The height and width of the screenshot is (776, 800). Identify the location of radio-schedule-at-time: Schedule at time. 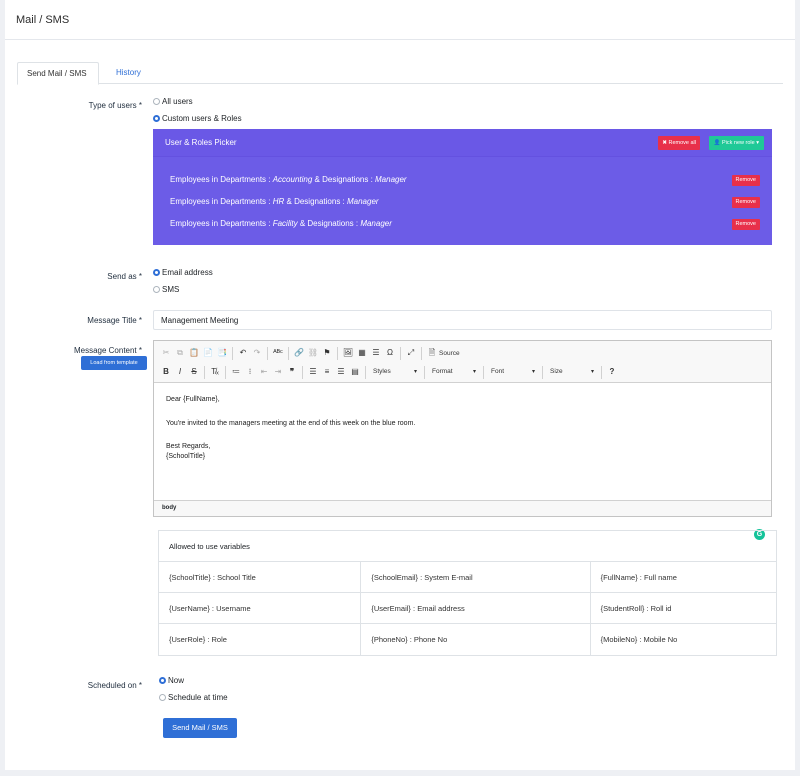
(193, 697).